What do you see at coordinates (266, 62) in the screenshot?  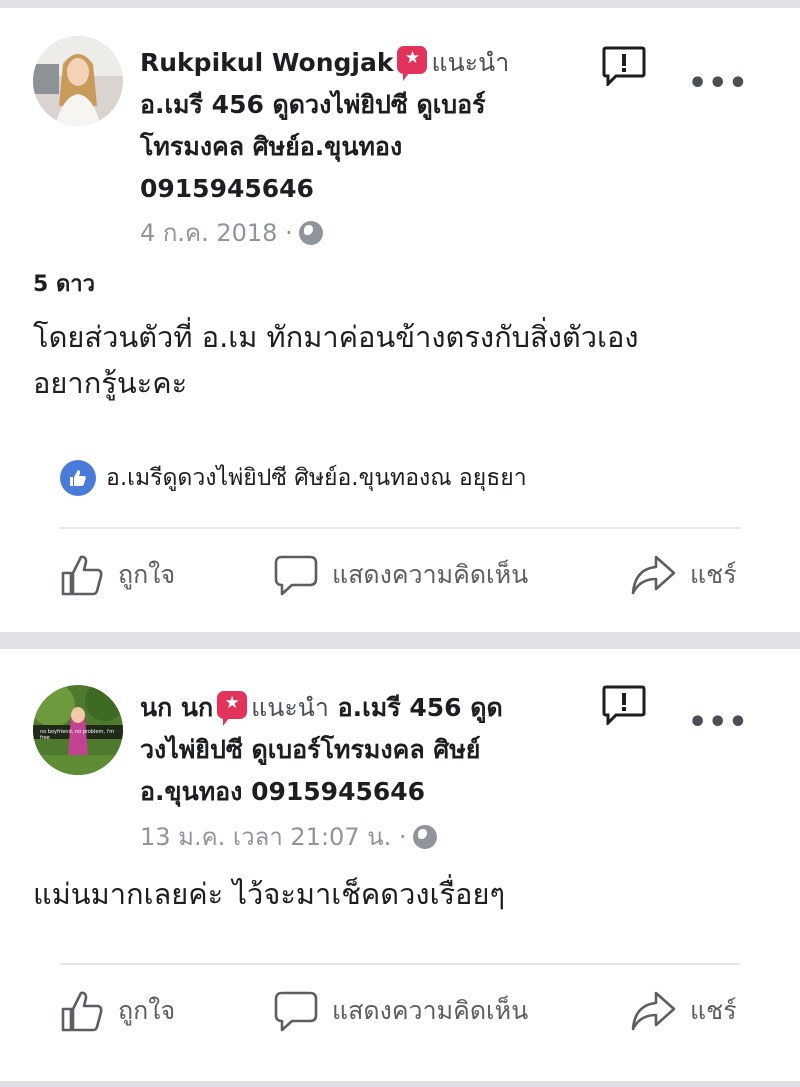 I see `author-name: Rukpikul Wongjak` at bounding box center [266, 62].